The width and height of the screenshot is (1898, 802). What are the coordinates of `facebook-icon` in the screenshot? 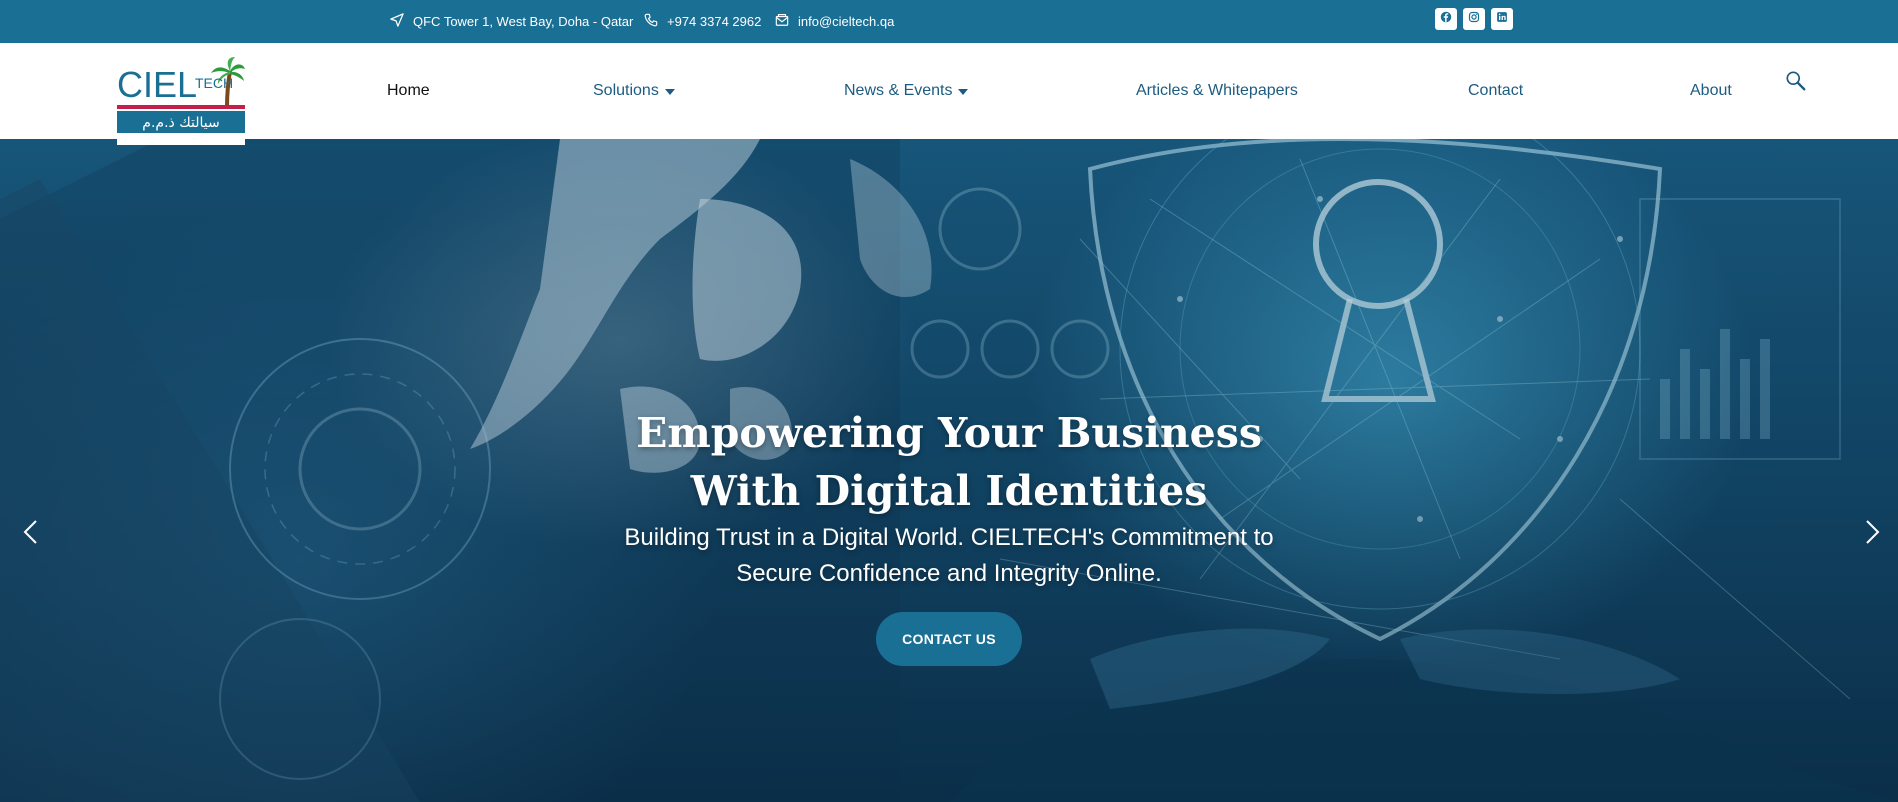 It's located at (1446, 19).